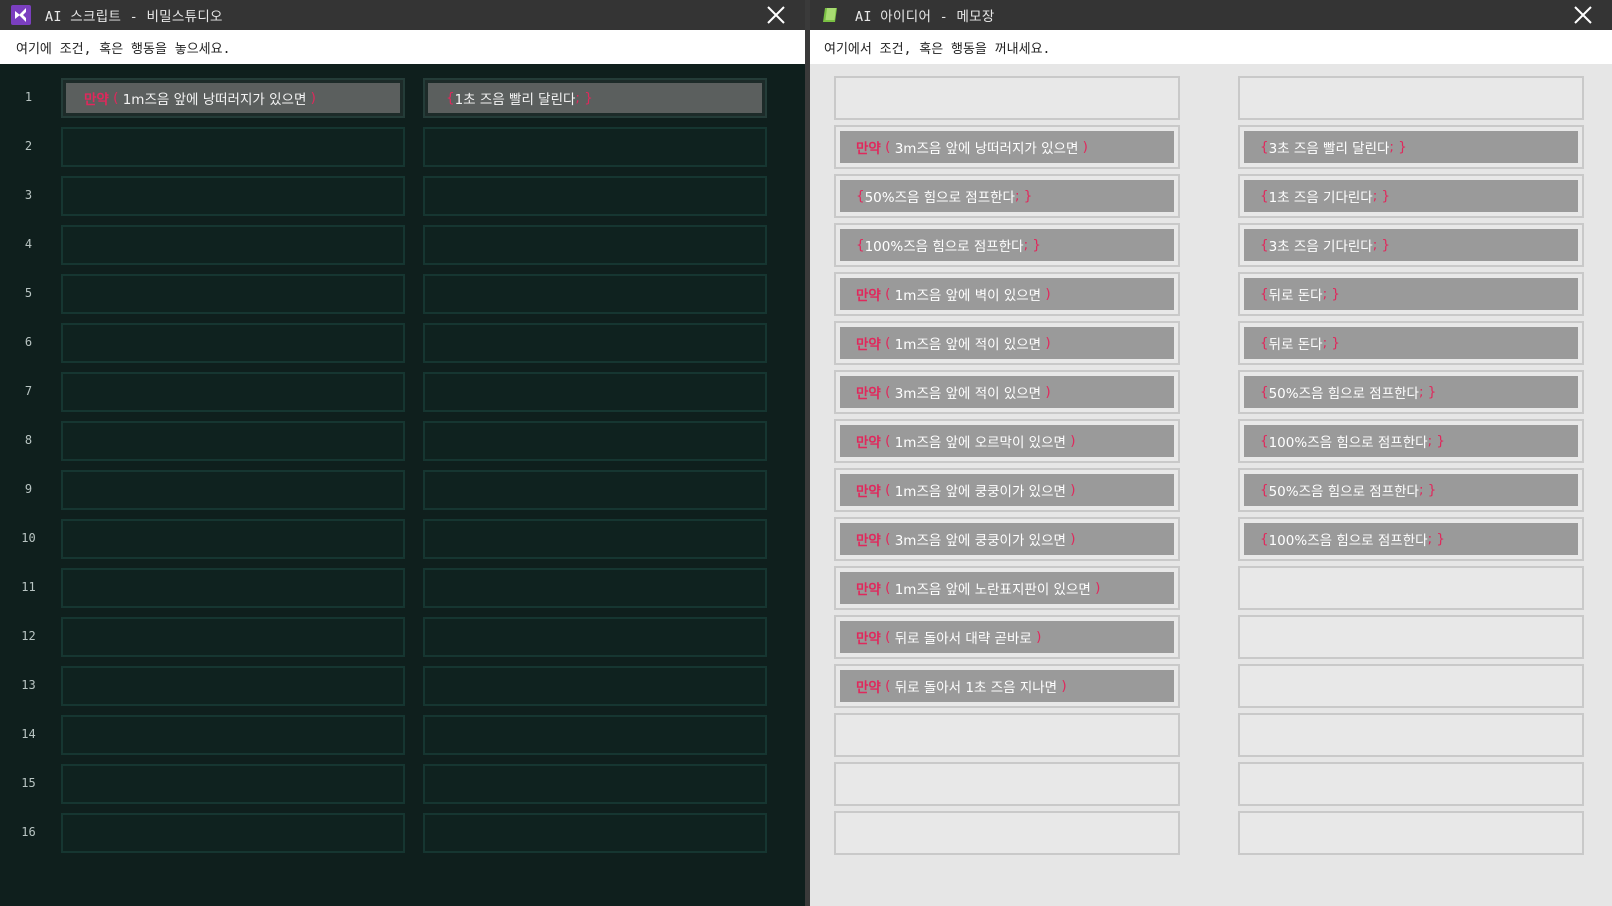 This screenshot has height=906, width=1612. I want to click on palette-condition-slot: 만약 ( 뒤로 돌아서 대략 곧바로 ), so click(1007, 637).